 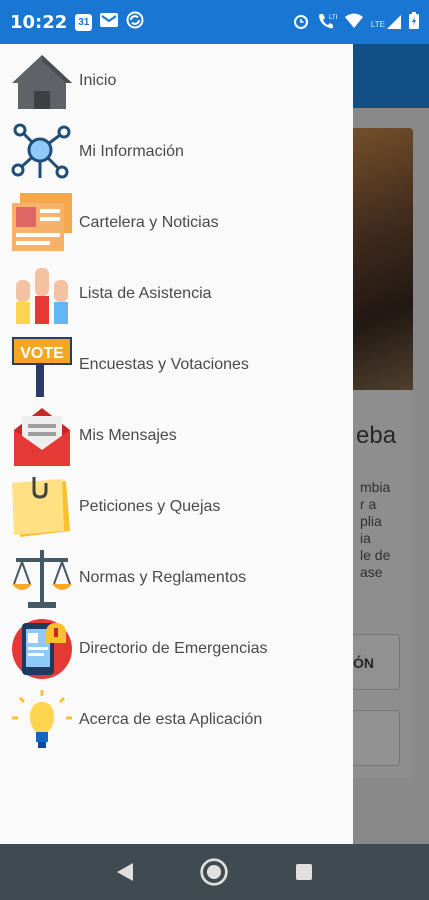 What do you see at coordinates (42, 353) in the screenshot?
I see `vote-text: VOTE` at bounding box center [42, 353].